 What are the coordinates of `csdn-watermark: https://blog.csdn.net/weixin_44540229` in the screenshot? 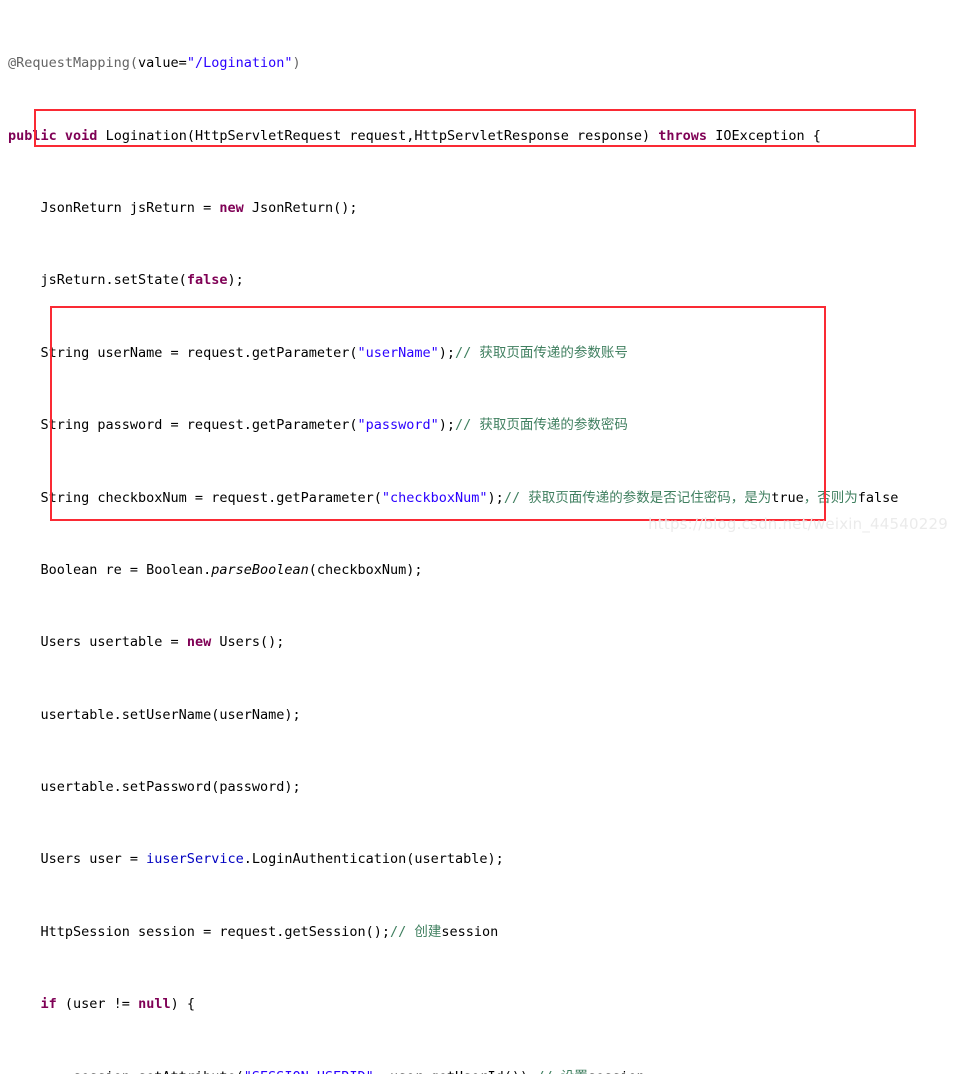 It's located at (798, 524).